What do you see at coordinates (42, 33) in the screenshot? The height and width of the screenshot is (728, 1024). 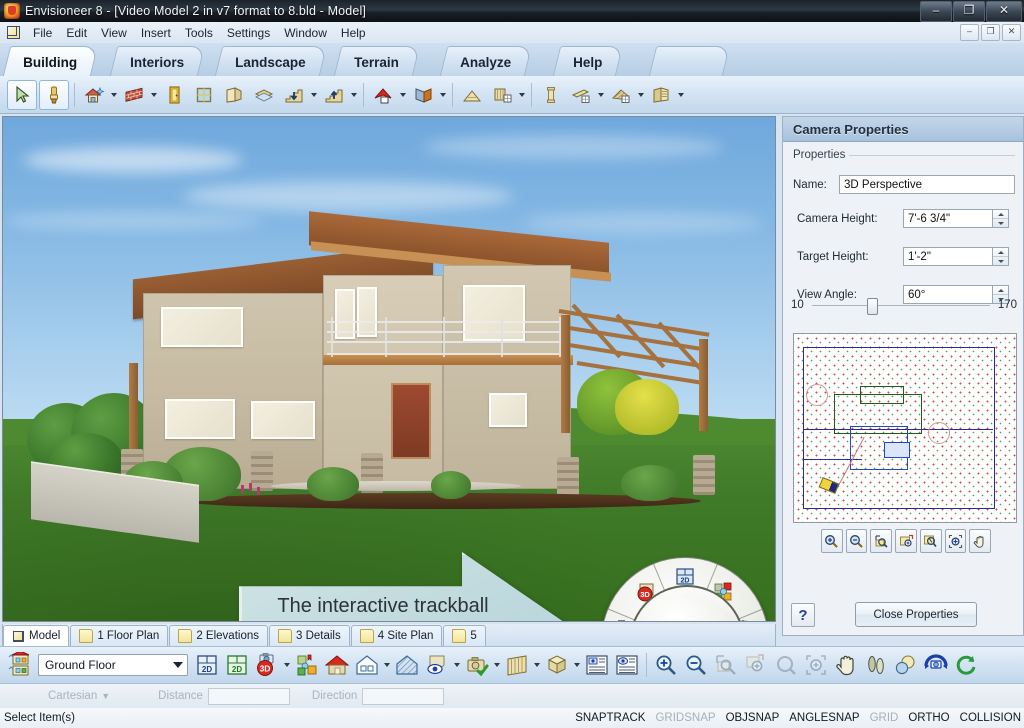 I see `menu-item-file: File` at bounding box center [42, 33].